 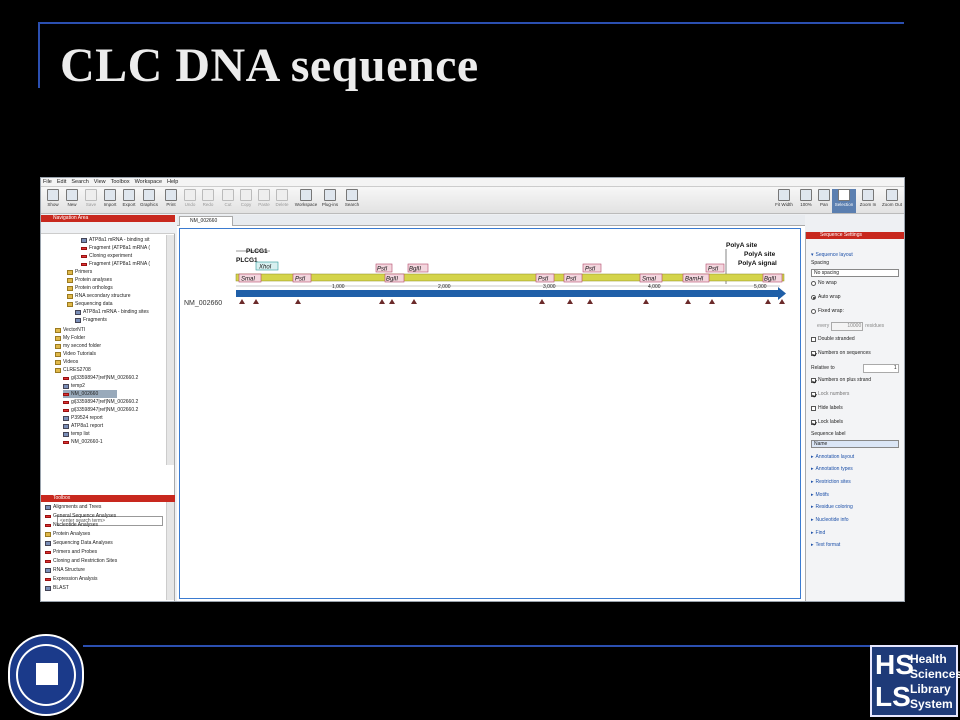 What do you see at coordinates (90, 288) in the screenshot?
I see `tree-item: Protein orthologs` at bounding box center [90, 288].